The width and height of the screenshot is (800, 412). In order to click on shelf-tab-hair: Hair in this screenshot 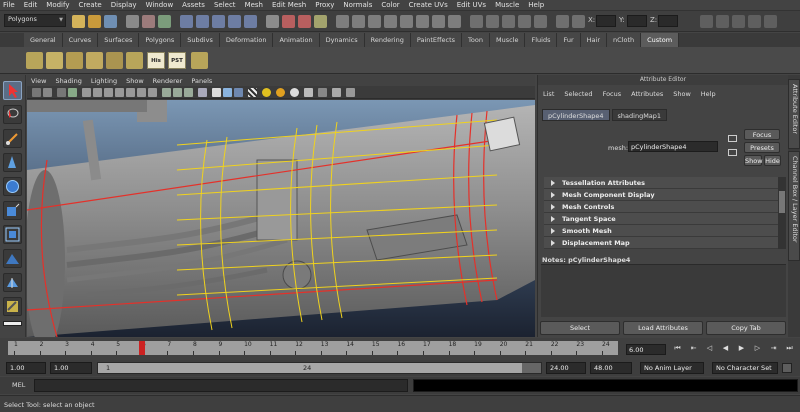, I will do `click(594, 40)`.